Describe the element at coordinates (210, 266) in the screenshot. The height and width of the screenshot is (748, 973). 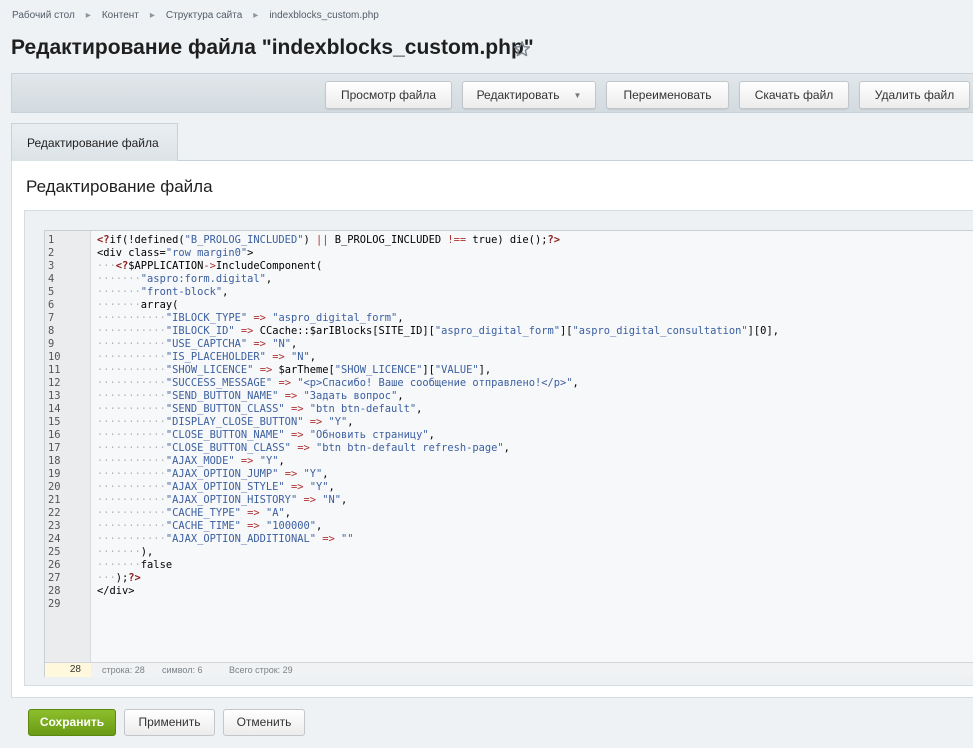
I see `code-line-text: ···<?$APPLICATION->IncludeComponent(` at that location.